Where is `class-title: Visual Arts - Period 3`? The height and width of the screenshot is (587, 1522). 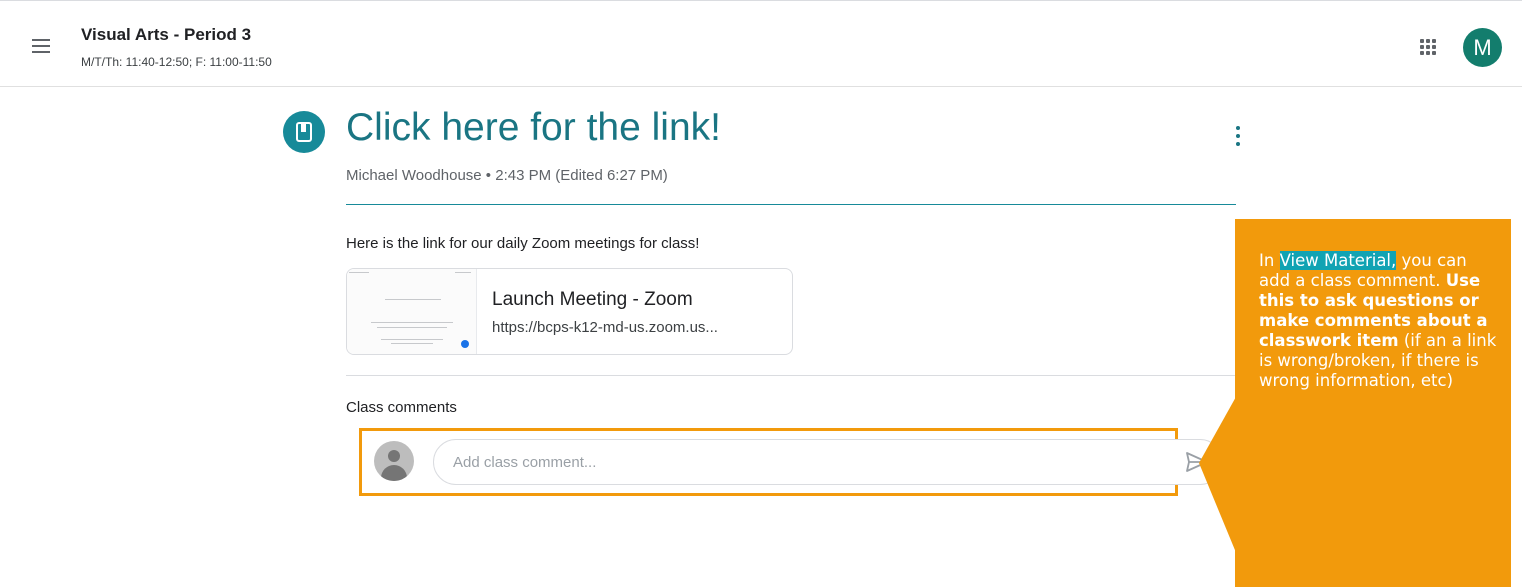 class-title: Visual Arts - Period 3 is located at coordinates (166, 35).